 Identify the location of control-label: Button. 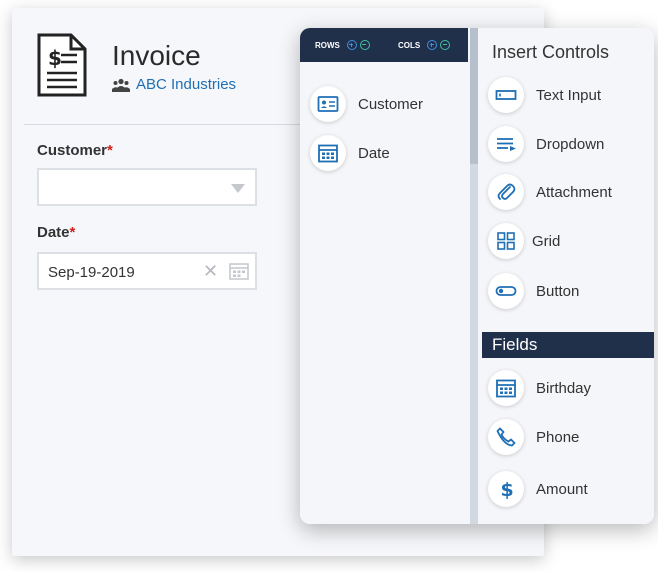
(558, 291).